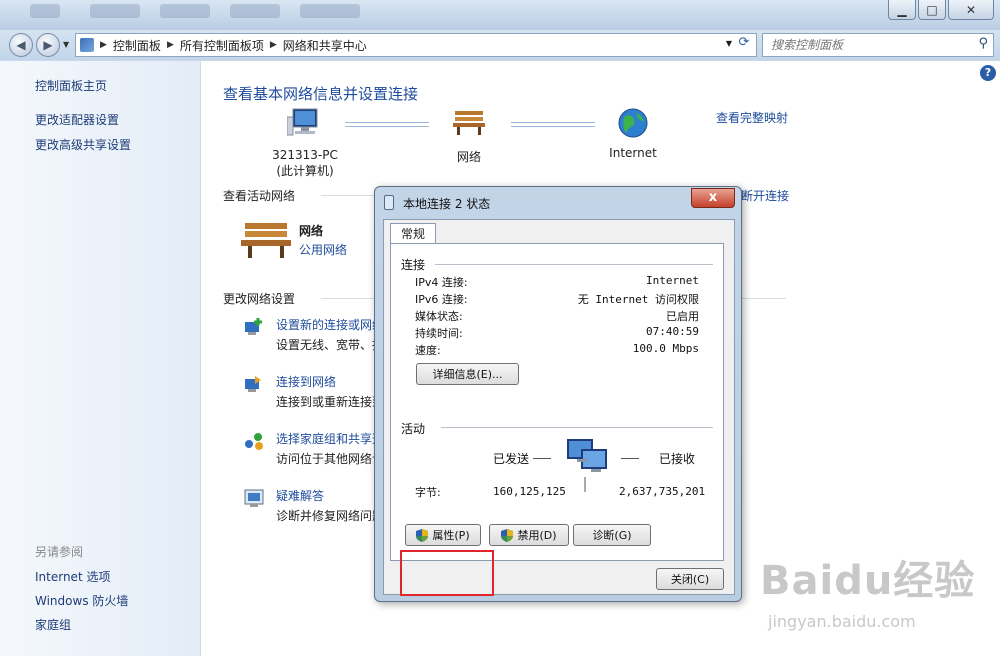 The width and height of the screenshot is (1000, 656). I want to click on disconnect-link: 断开连接, so click(765, 195).